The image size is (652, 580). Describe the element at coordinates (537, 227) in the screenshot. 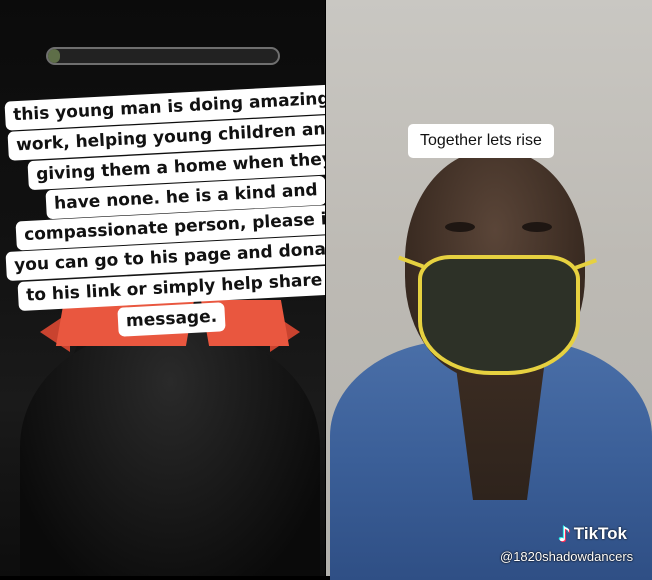

I see `man-eye-right` at that location.